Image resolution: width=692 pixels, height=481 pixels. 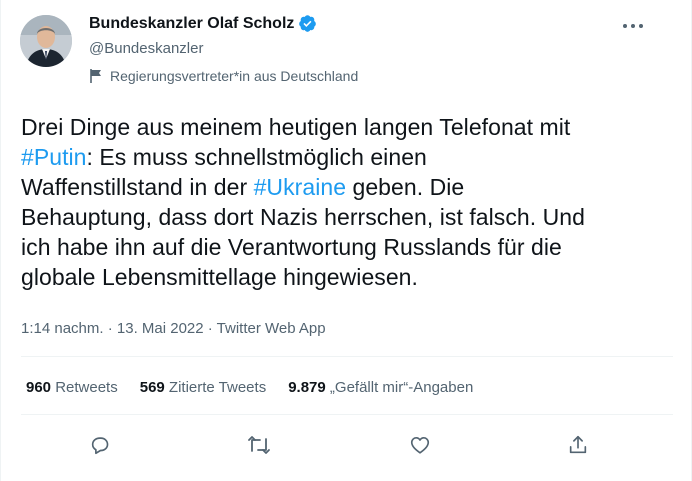 What do you see at coordinates (234, 76) in the screenshot?
I see `government-label-text: Regierungsvertreter*in aus Deutschland` at bounding box center [234, 76].